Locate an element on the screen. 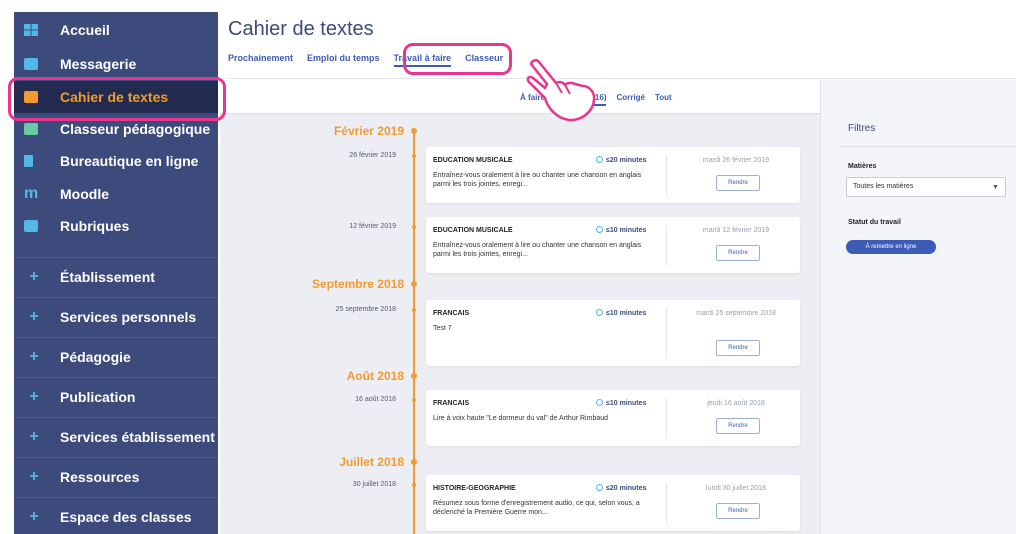  entry-date: 25 septembre 2018 is located at coordinates (365, 309).